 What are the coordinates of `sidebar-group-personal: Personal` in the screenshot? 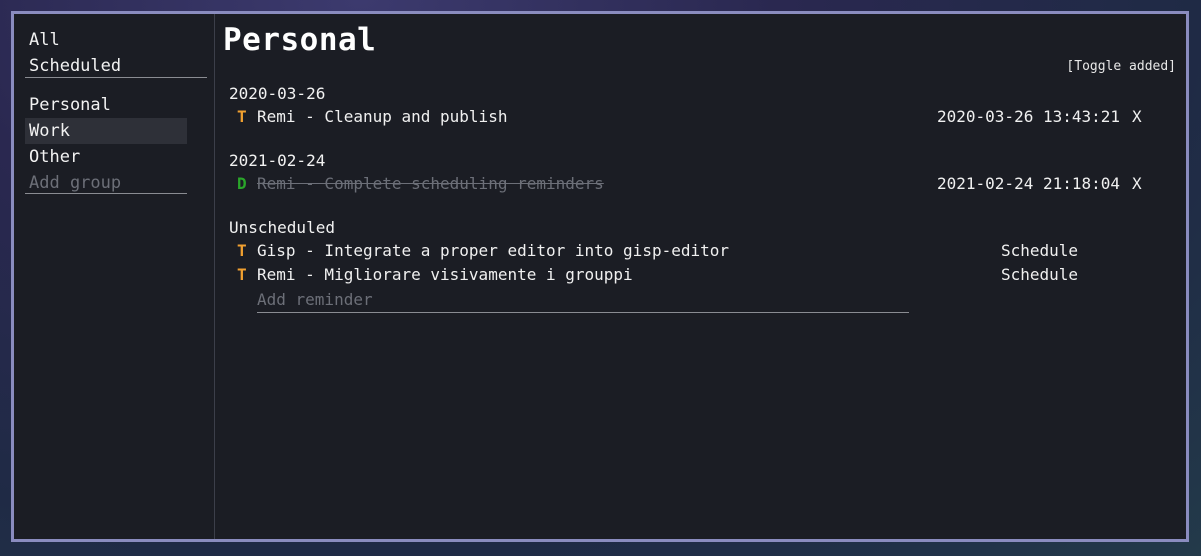 It's located at (68, 105).